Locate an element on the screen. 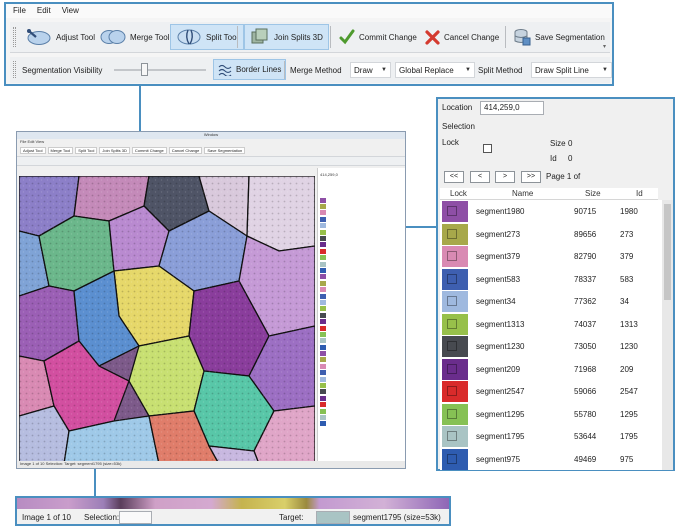  merge-method-dropdown: Draw ▼ is located at coordinates (370, 70).